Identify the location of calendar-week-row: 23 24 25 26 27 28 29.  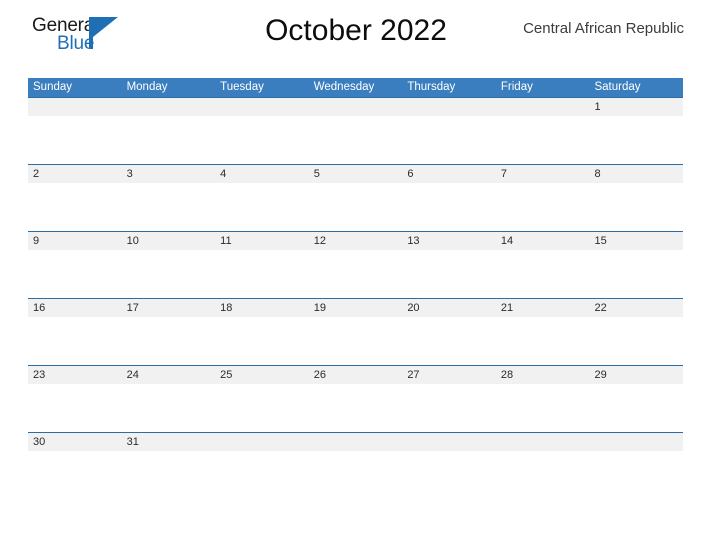
(355, 398).